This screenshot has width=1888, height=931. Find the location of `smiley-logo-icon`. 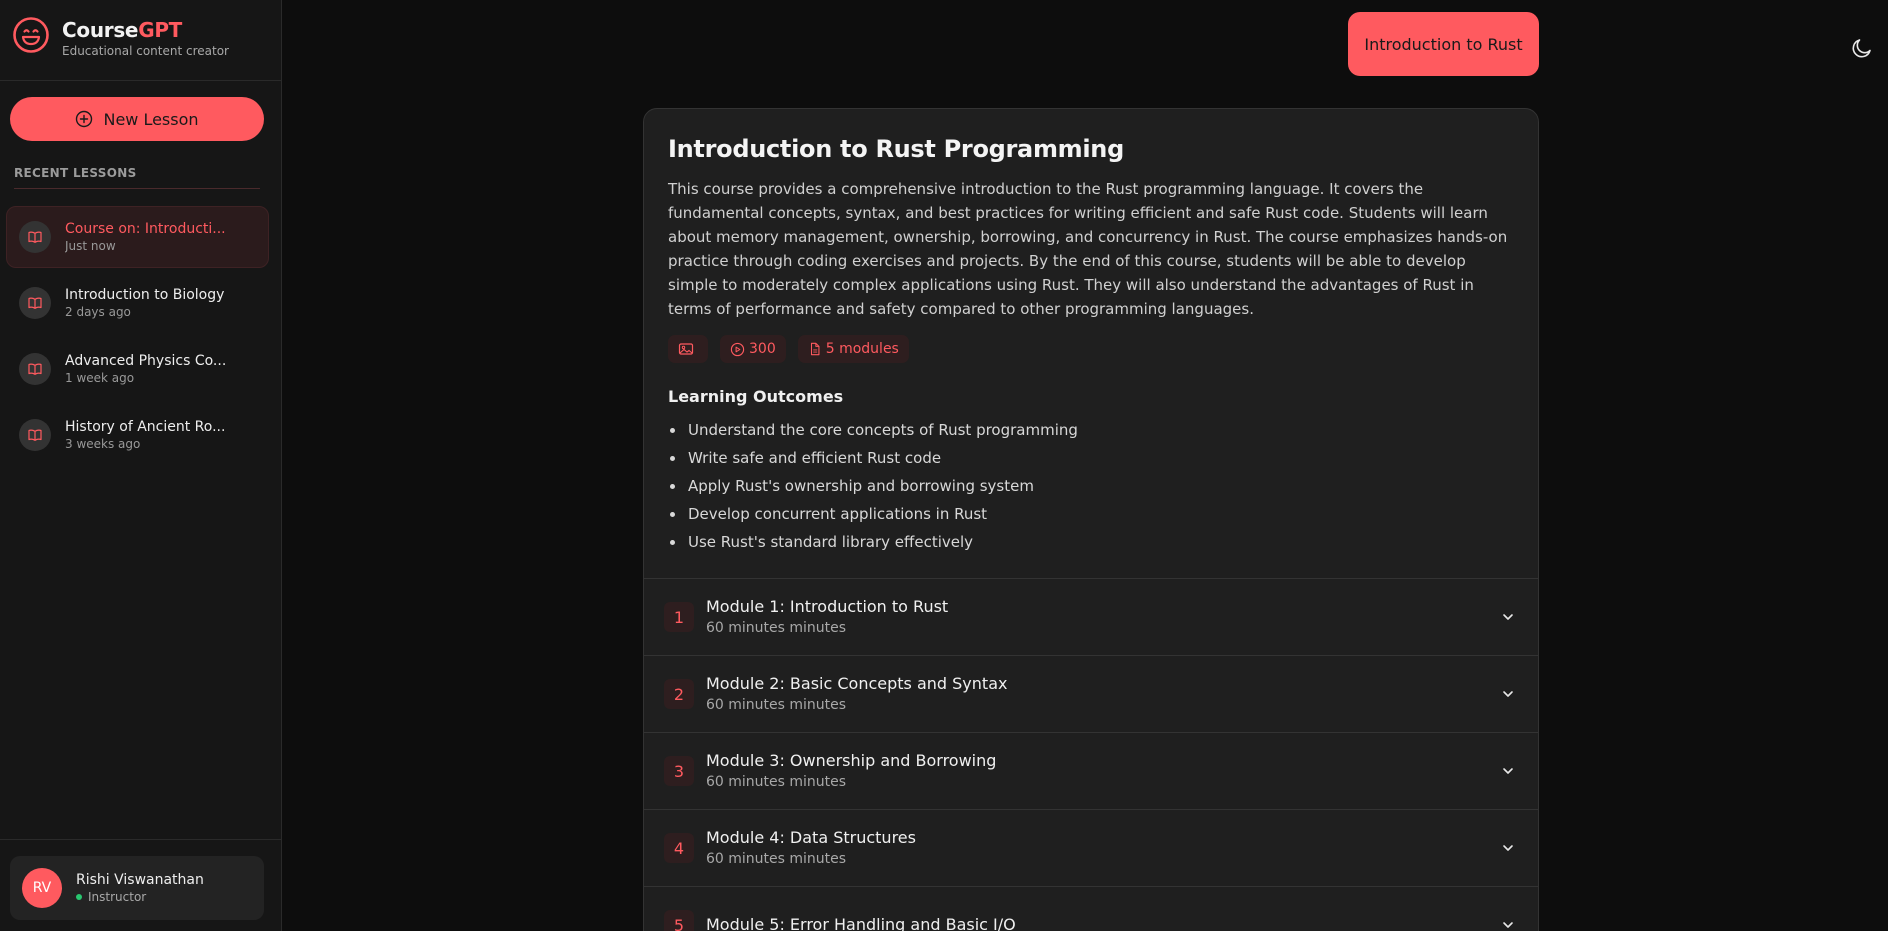

smiley-logo-icon is located at coordinates (31, 35).